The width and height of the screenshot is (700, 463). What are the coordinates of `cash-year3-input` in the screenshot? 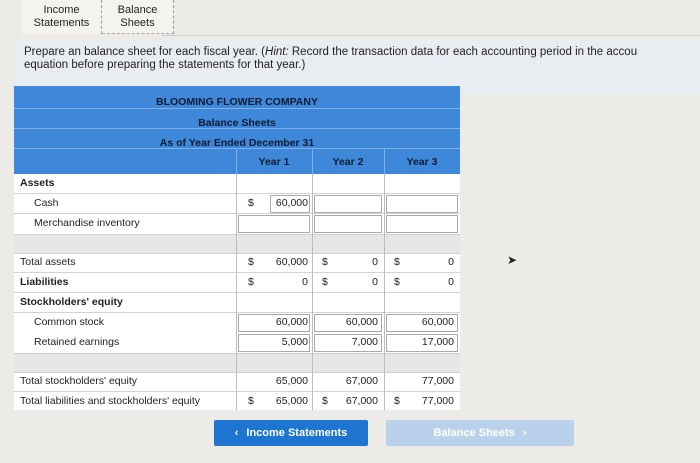 It's located at (422, 204).